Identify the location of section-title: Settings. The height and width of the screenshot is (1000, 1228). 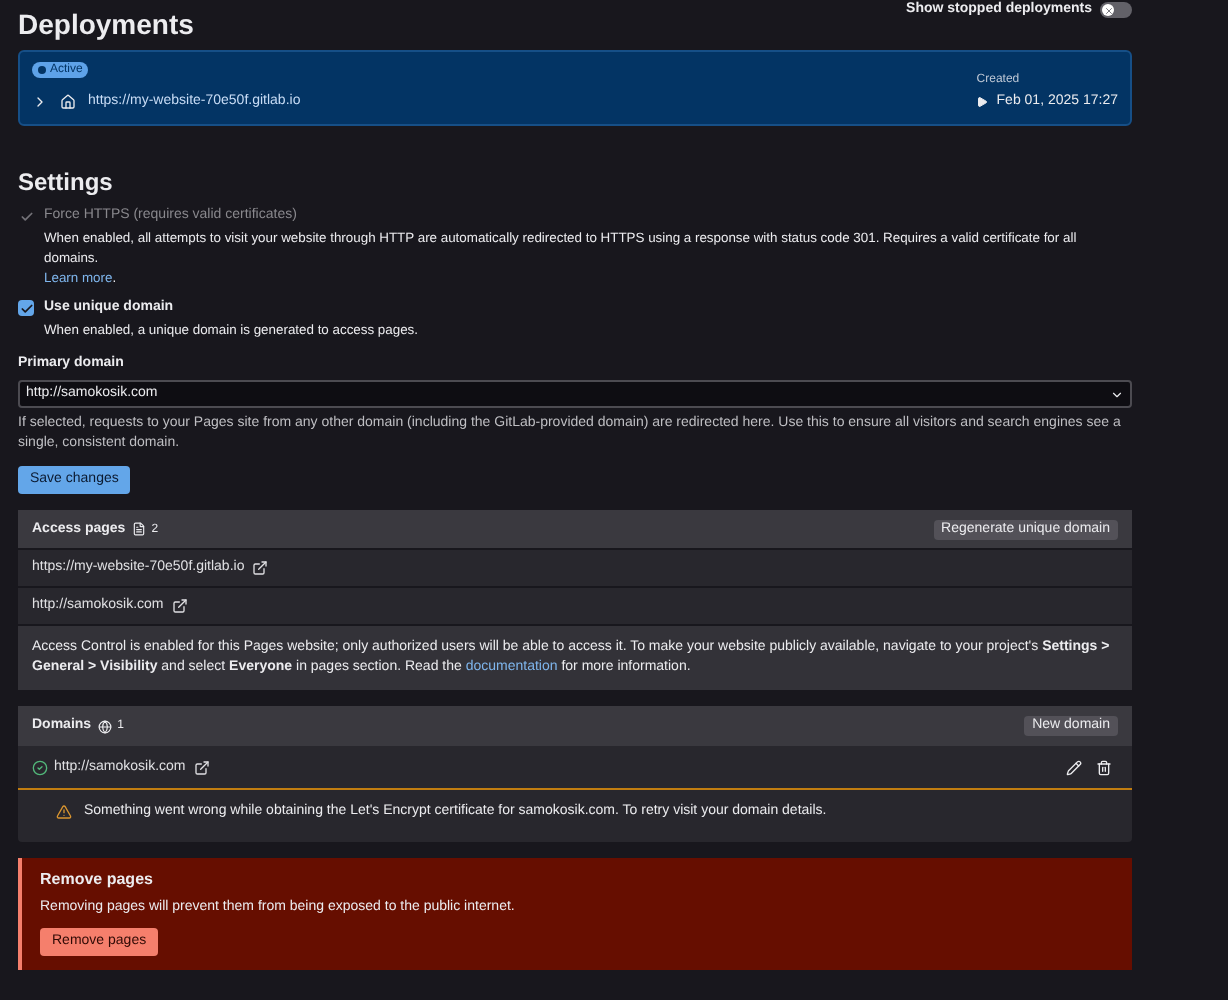
(66, 182).